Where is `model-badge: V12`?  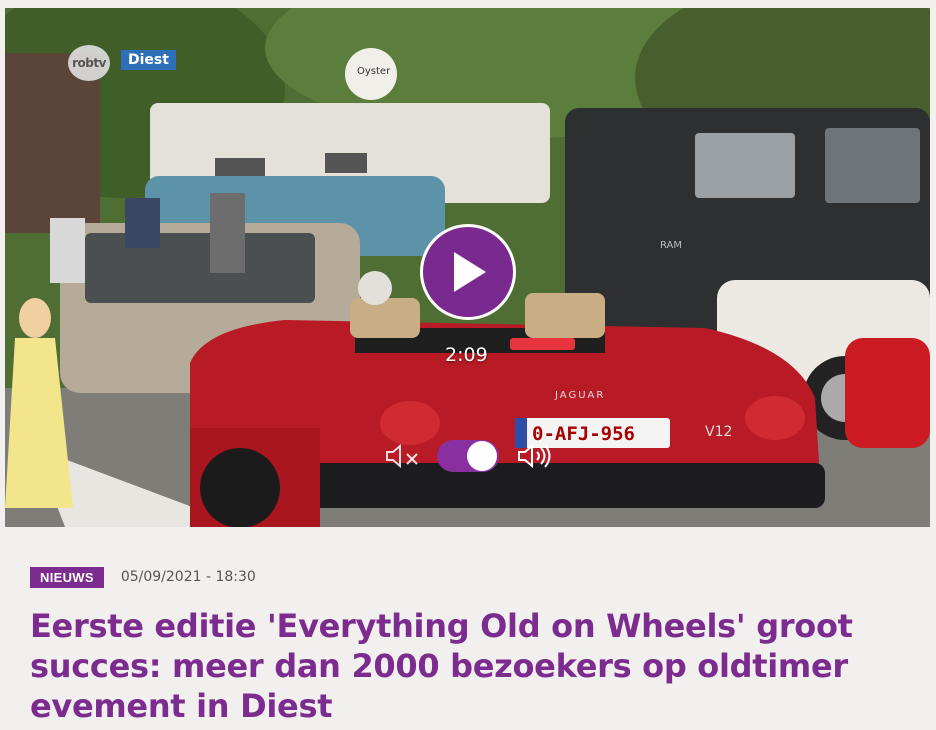 model-badge: V12 is located at coordinates (718, 432).